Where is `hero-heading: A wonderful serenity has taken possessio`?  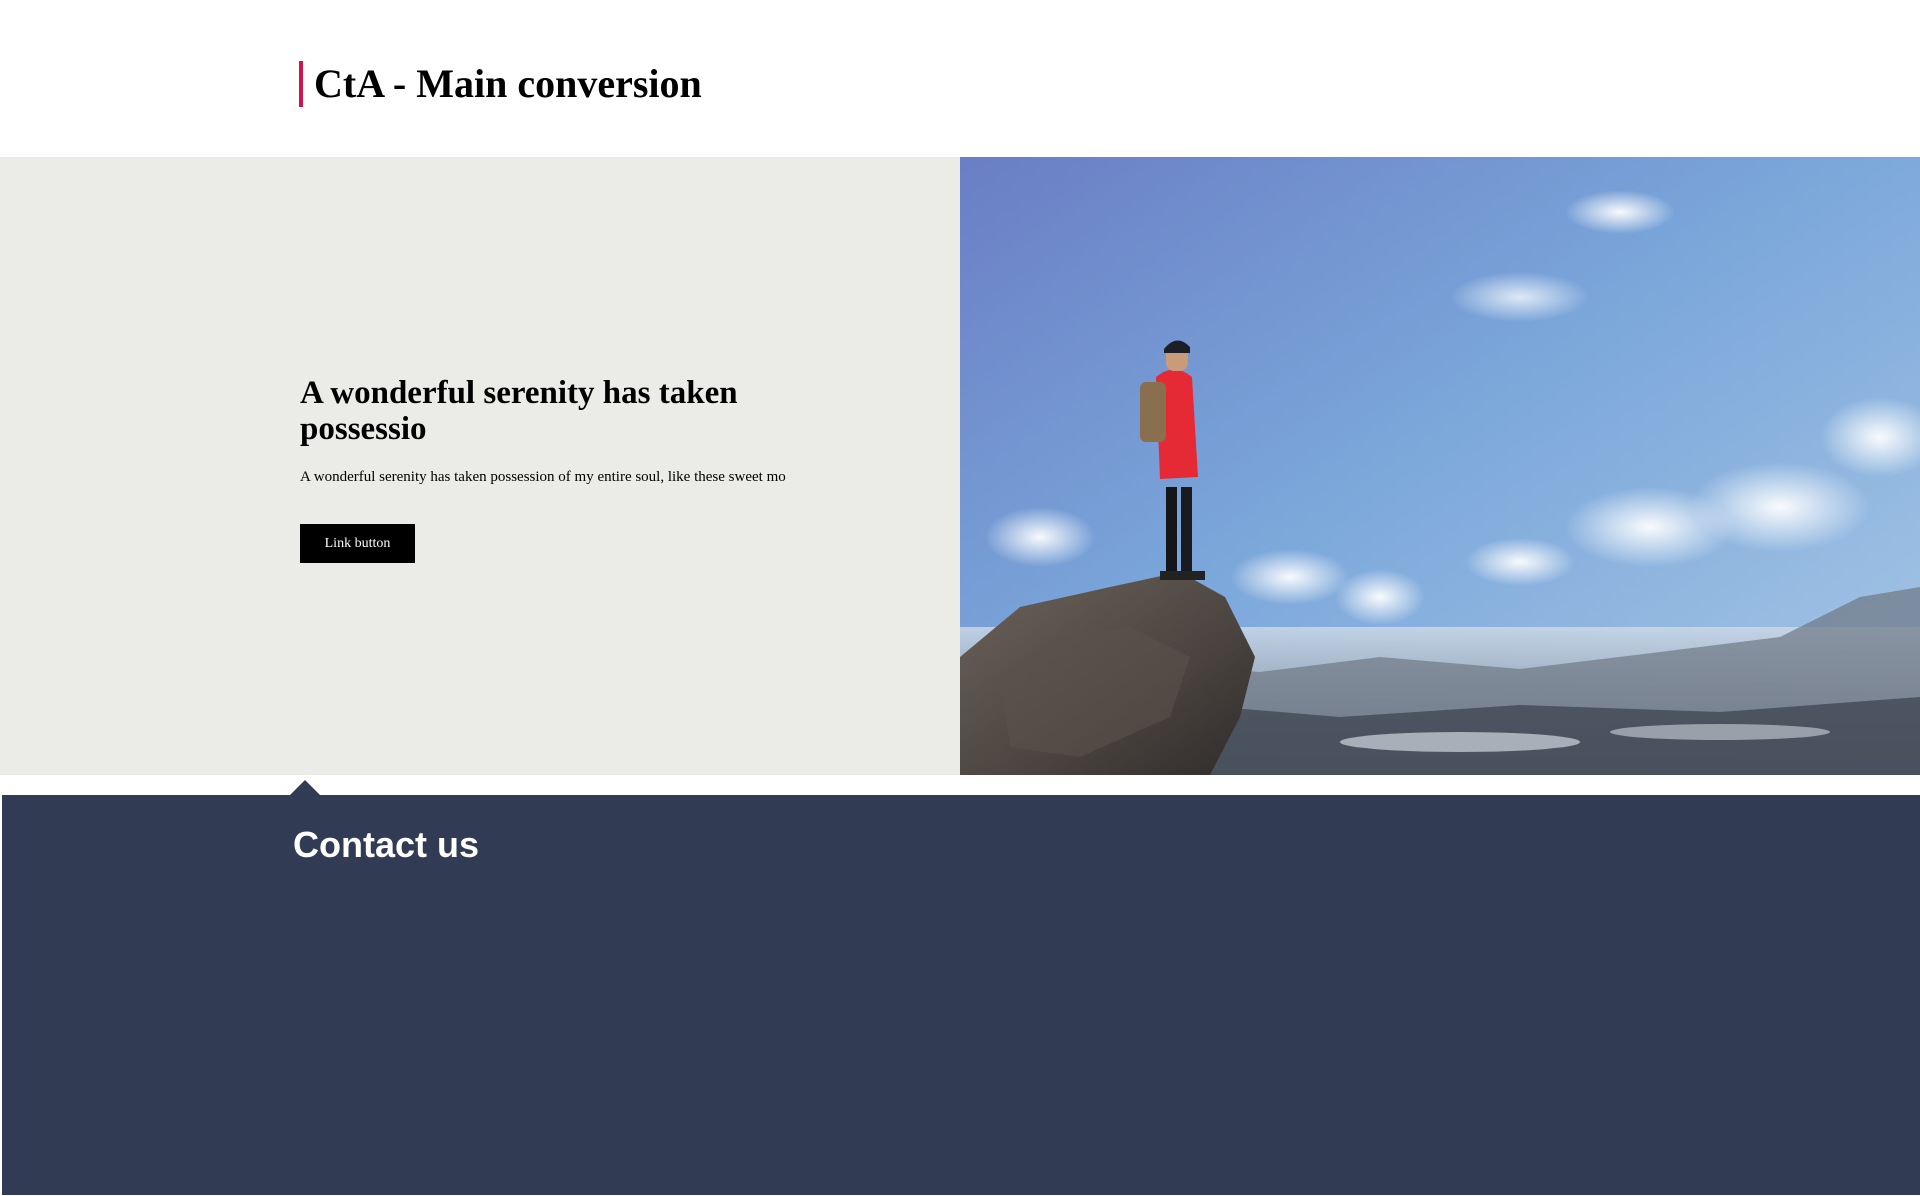 hero-heading: A wonderful serenity has taken possessio is located at coordinates (519, 411).